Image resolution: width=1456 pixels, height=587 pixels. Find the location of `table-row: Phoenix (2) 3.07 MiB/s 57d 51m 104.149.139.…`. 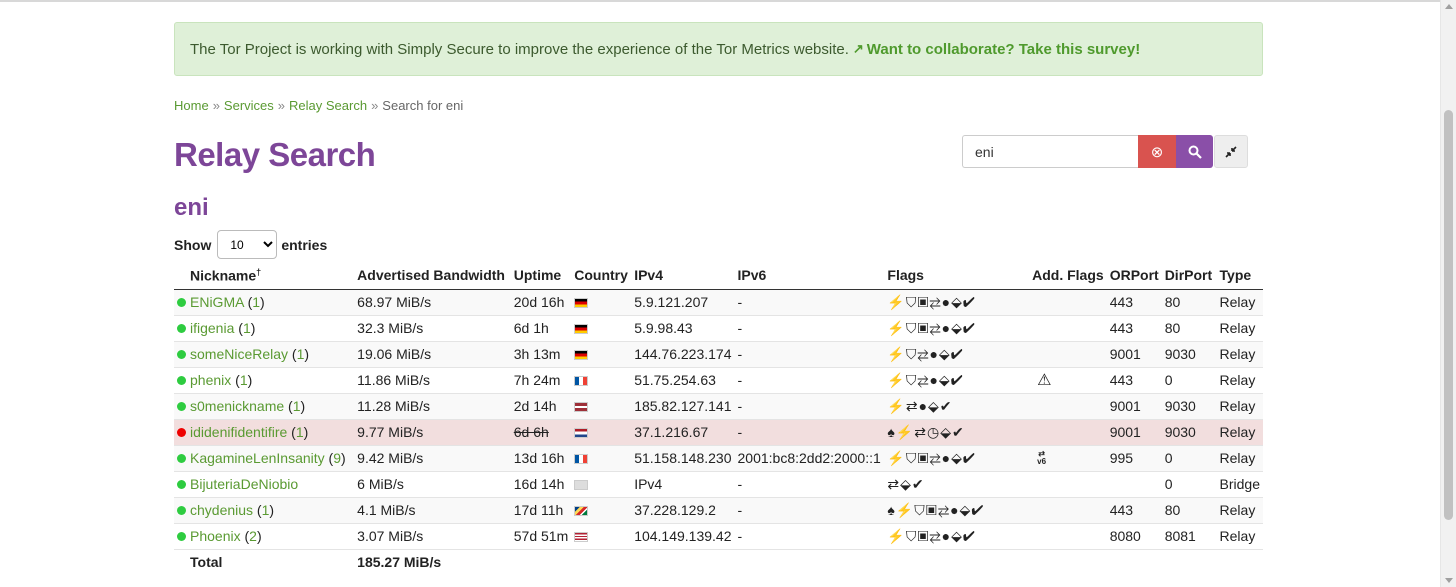

table-row: Phoenix (2) 3.07 MiB/s 57d 51m 104.149.139.… is located at coordinates (718, 535).